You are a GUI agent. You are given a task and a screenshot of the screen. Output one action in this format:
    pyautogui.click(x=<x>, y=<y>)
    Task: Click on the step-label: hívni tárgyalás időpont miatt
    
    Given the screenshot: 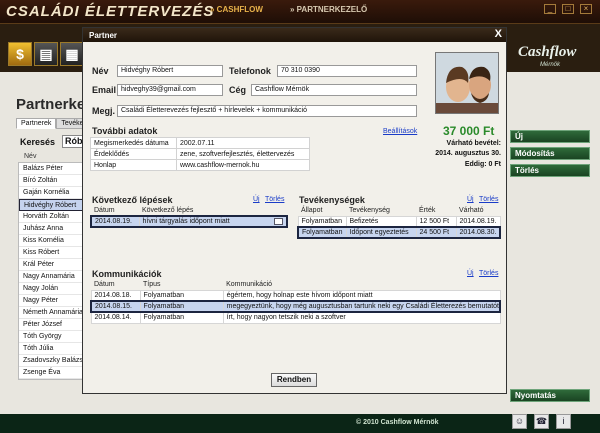 What is the action you would take?
    pyautogui.click(x=186, y=221)
    